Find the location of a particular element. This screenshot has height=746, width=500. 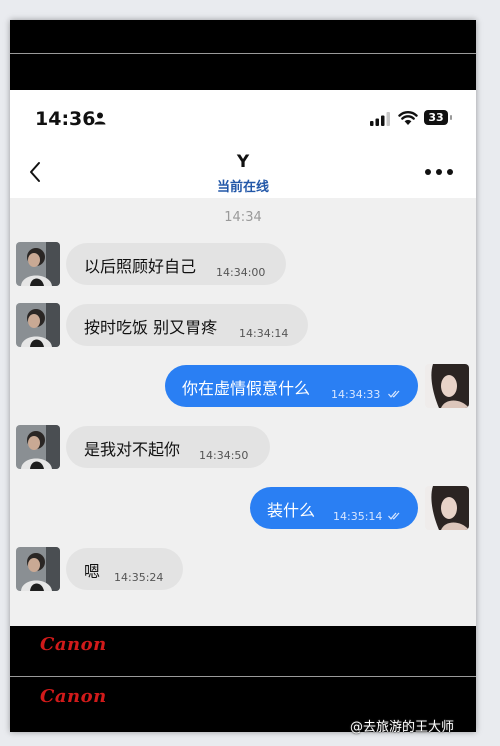

incoming-message-bubble: 嗯 14:35:24 is located at coordinates (124, 569).